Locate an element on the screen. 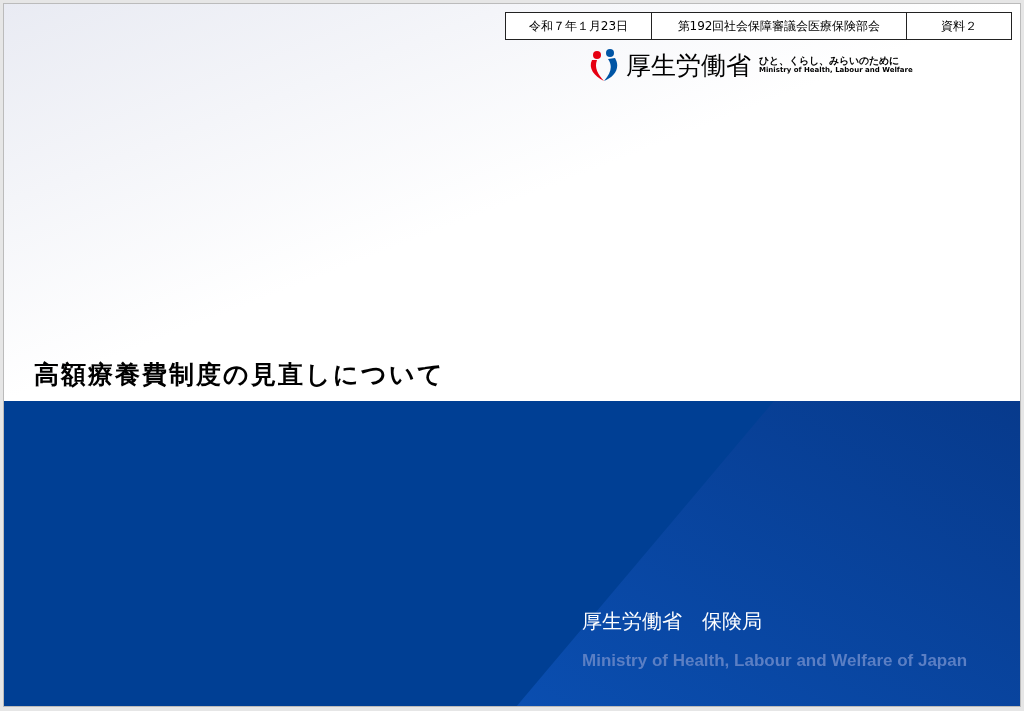 The image size is (1024, 711). header-cell: 第192回社会保障審議会医療保険部会 is located at coordinates (778, 26).